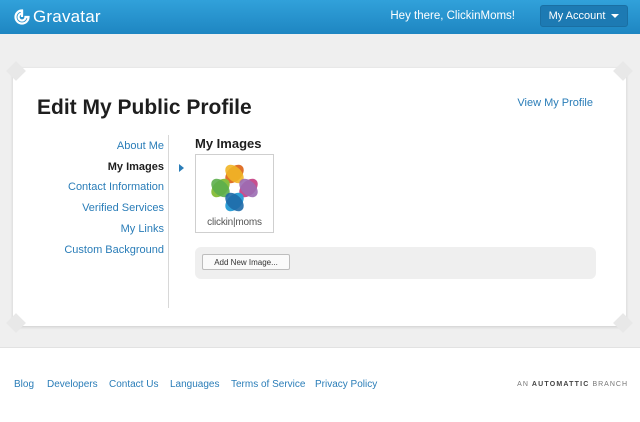  Describe the element at coordinates (577, 16) in the screenshot. I see `my-account-label: My Account` at that location.